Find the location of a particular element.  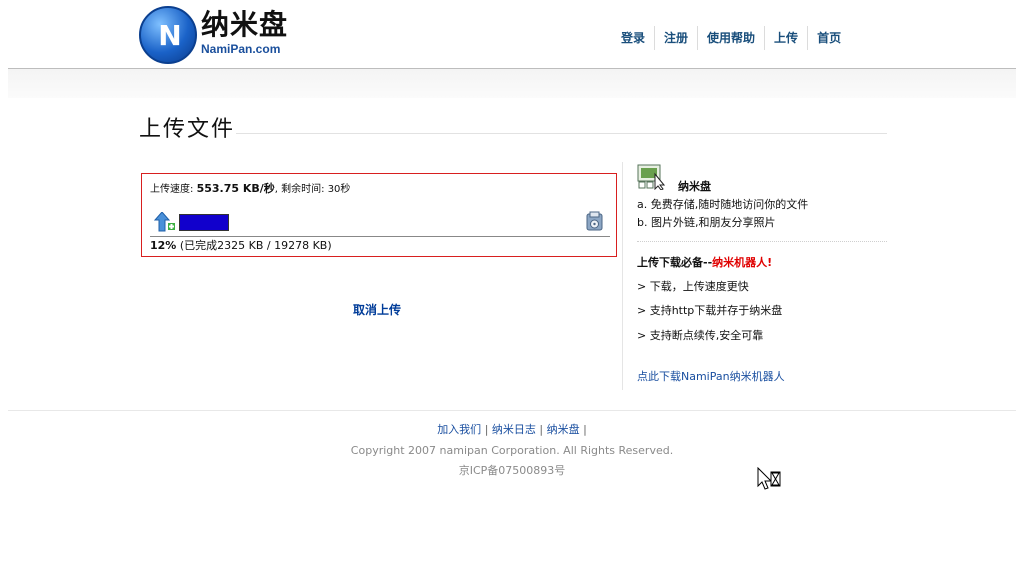

upload-progress-bar is located at coordinates (204, 222).